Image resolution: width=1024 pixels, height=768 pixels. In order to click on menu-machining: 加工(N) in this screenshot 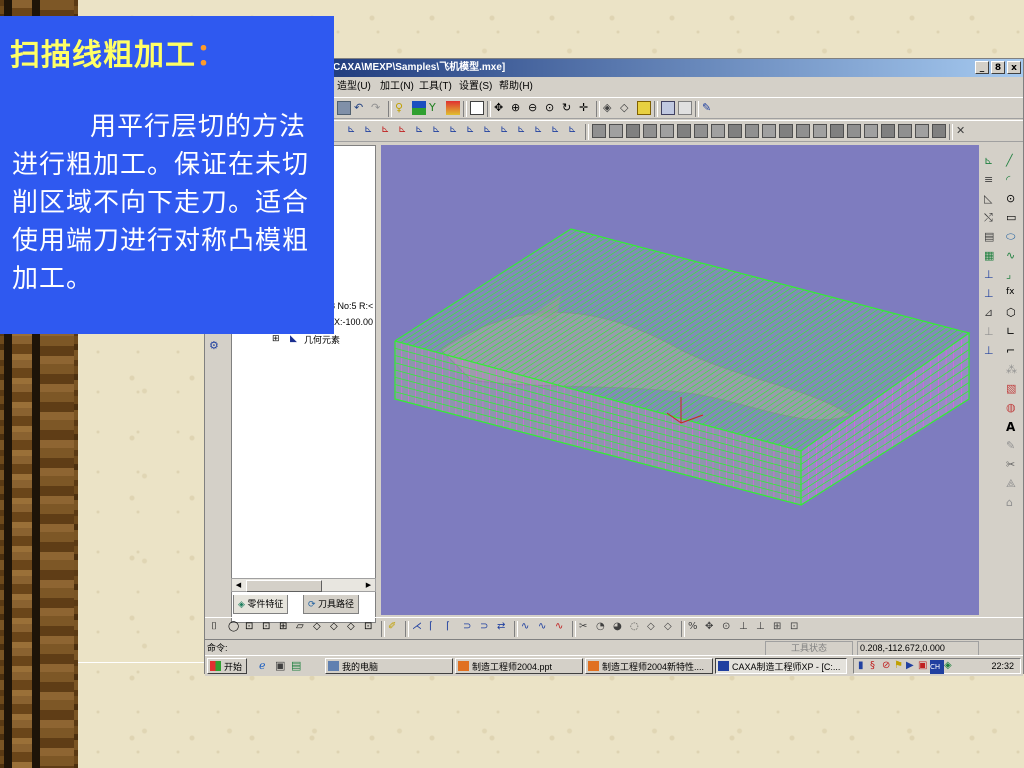, I will do `click(397, 87)`.